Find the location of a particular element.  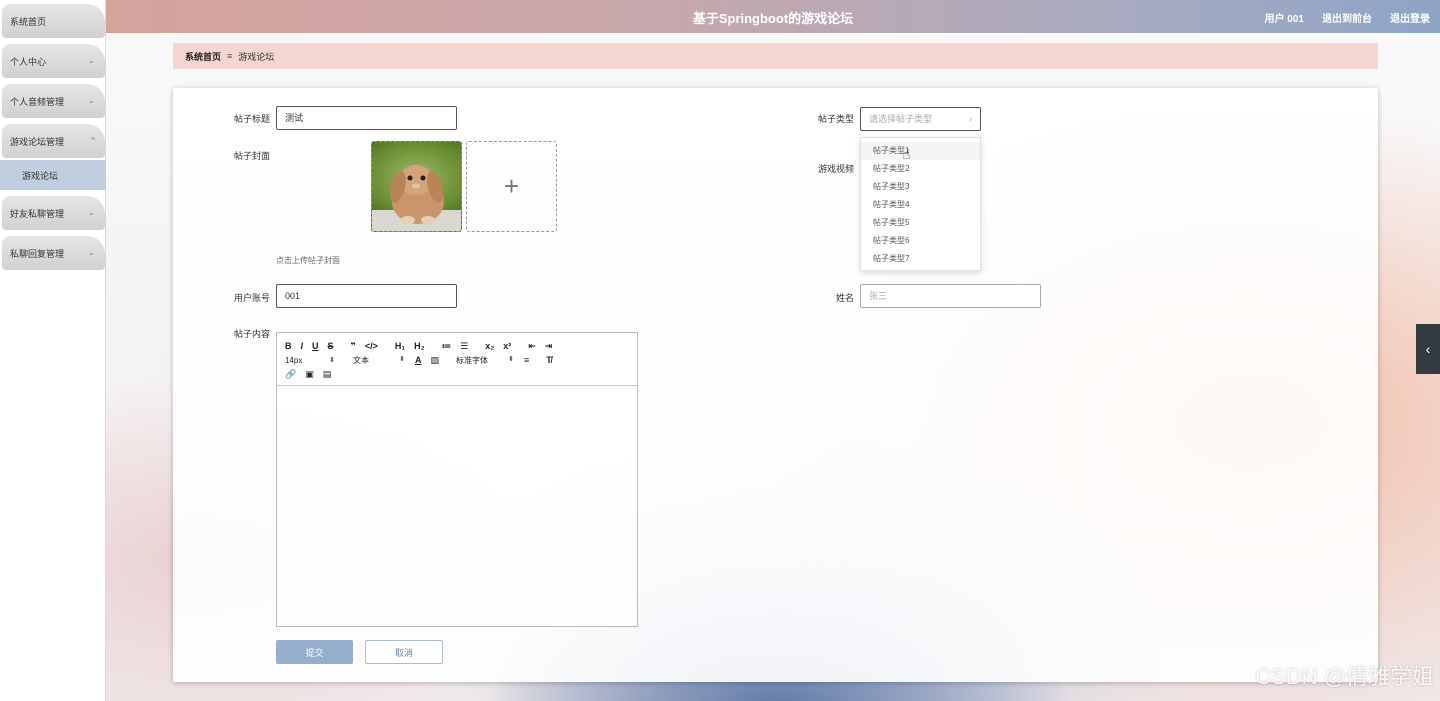

chevron-up-icon: ^ is located at coordinates (93, 140).